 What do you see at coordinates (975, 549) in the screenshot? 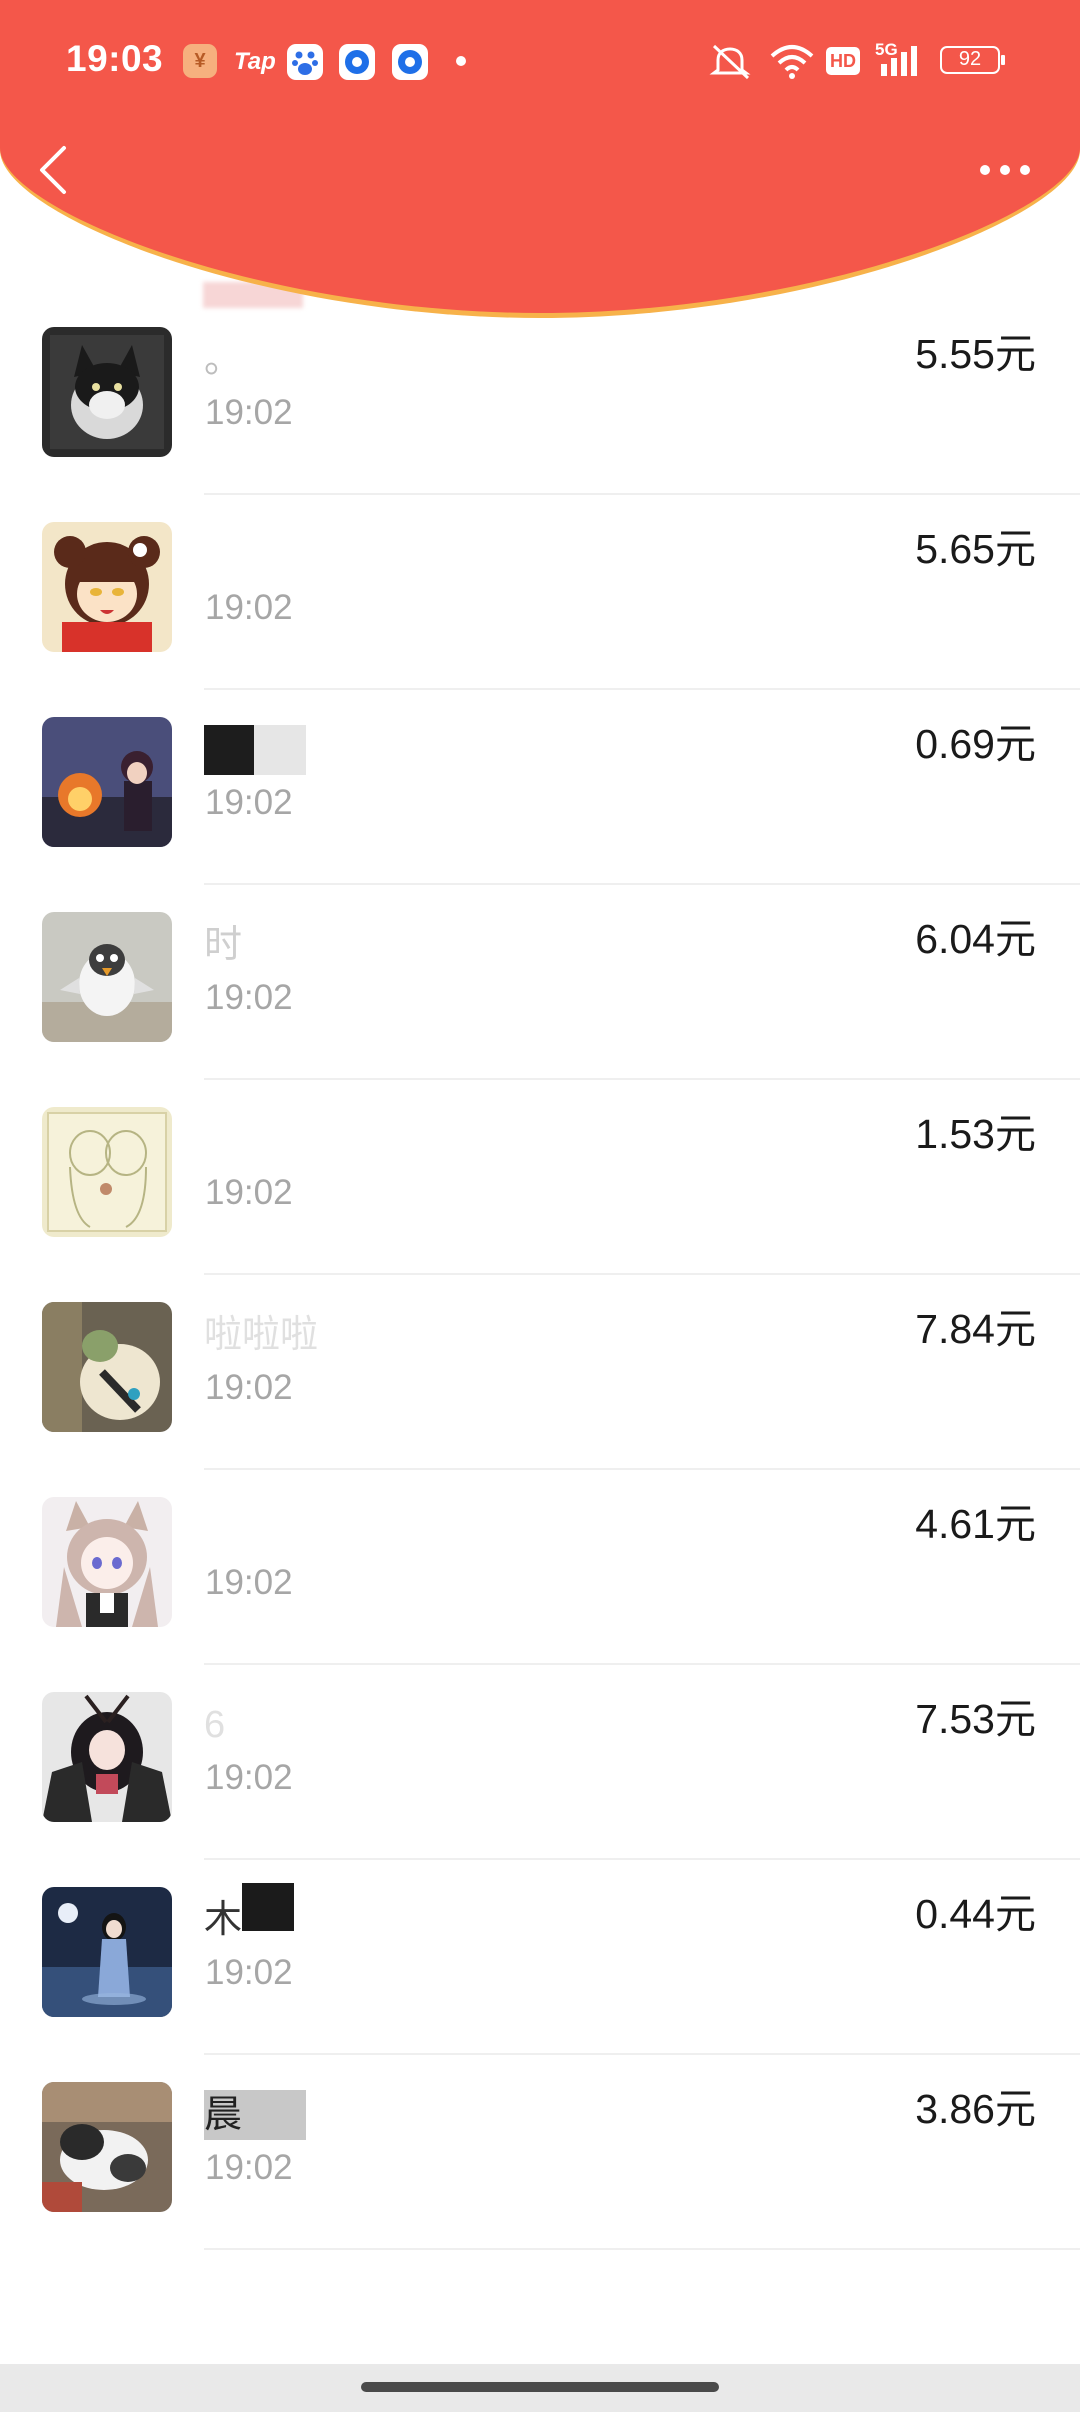
I see `amount: 5.65元` at bounding box center [975, 549].